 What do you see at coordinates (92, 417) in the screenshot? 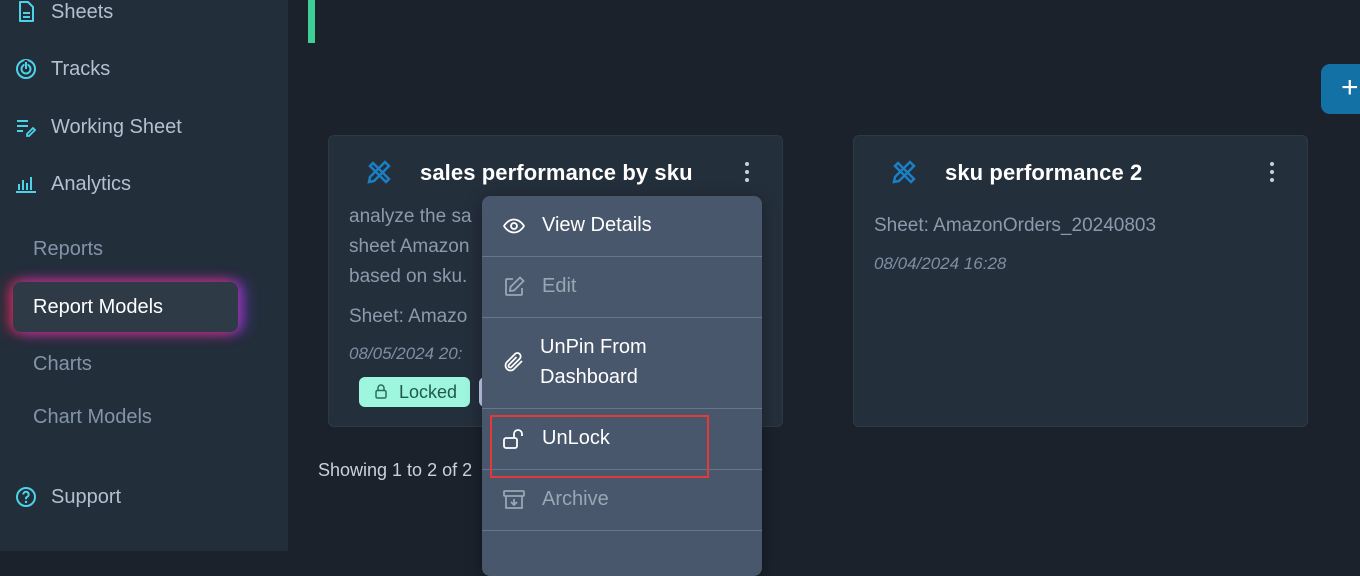
I see `sidebar-subitem-chart-models: Chart Models` at bounding box center [92, 417].